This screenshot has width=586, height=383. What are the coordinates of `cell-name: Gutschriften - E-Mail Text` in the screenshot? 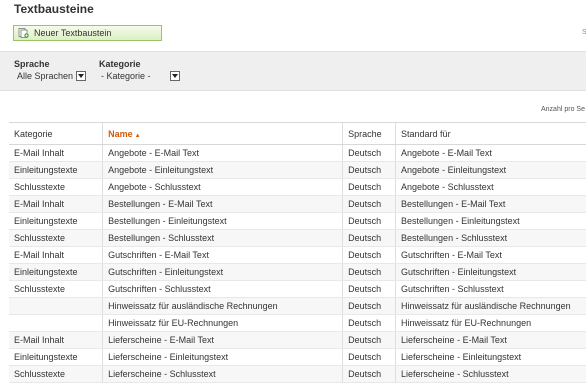 It's located at (222, 255).